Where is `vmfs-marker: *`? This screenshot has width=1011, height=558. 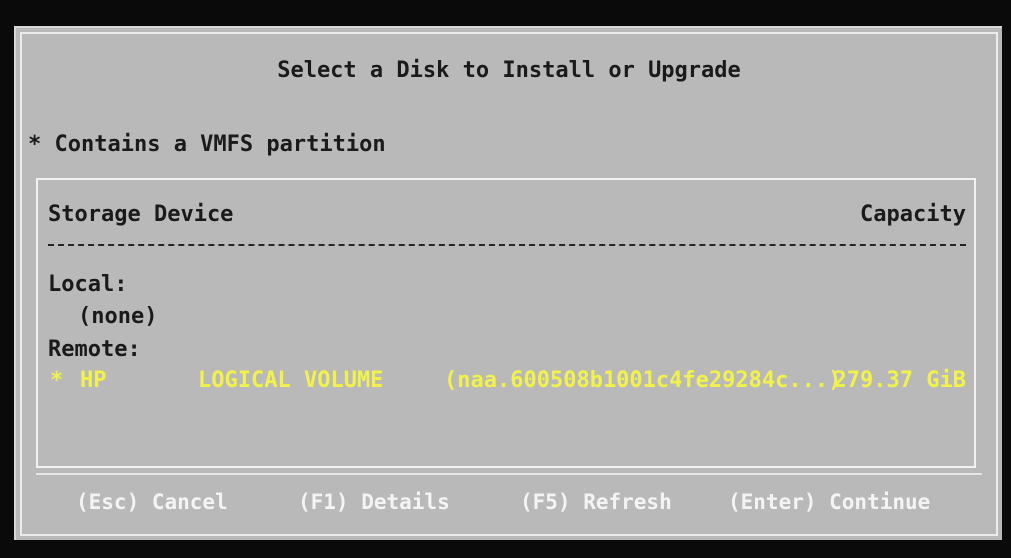
vmfs-marker: * is located at coordinates (57, 380).